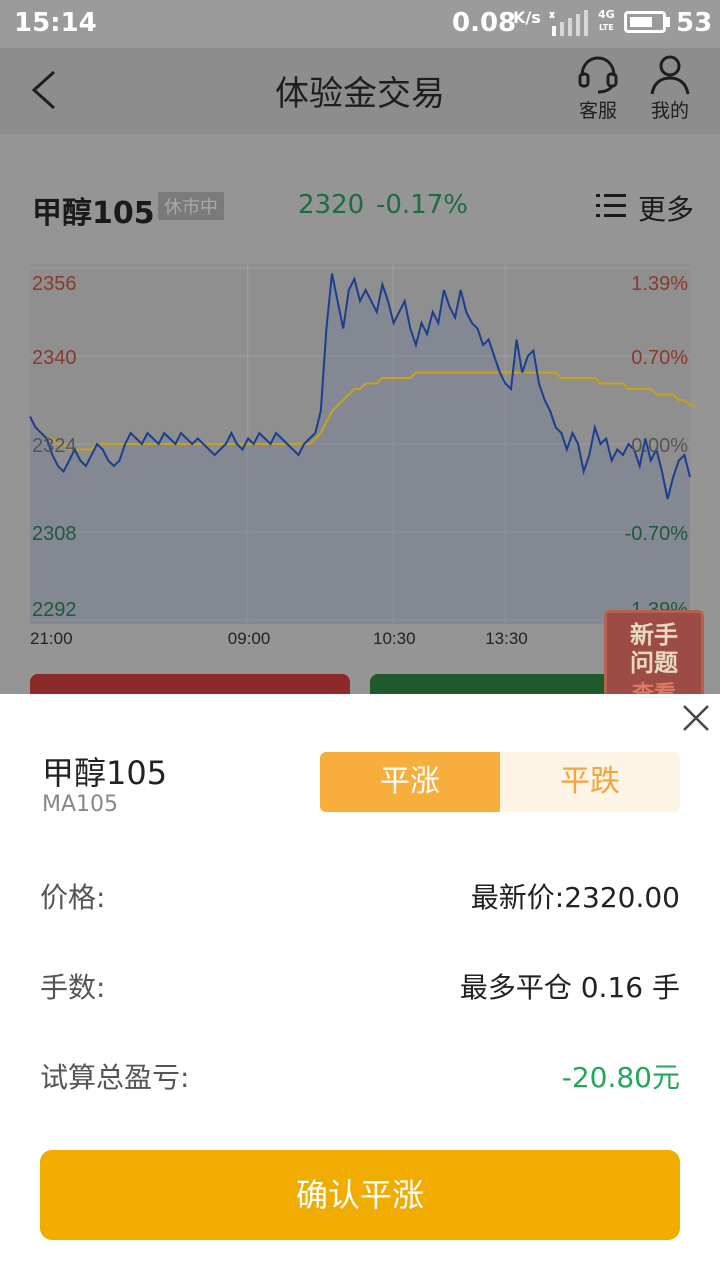  I want to click on y-left-tick: 2340, so click(54, 358).